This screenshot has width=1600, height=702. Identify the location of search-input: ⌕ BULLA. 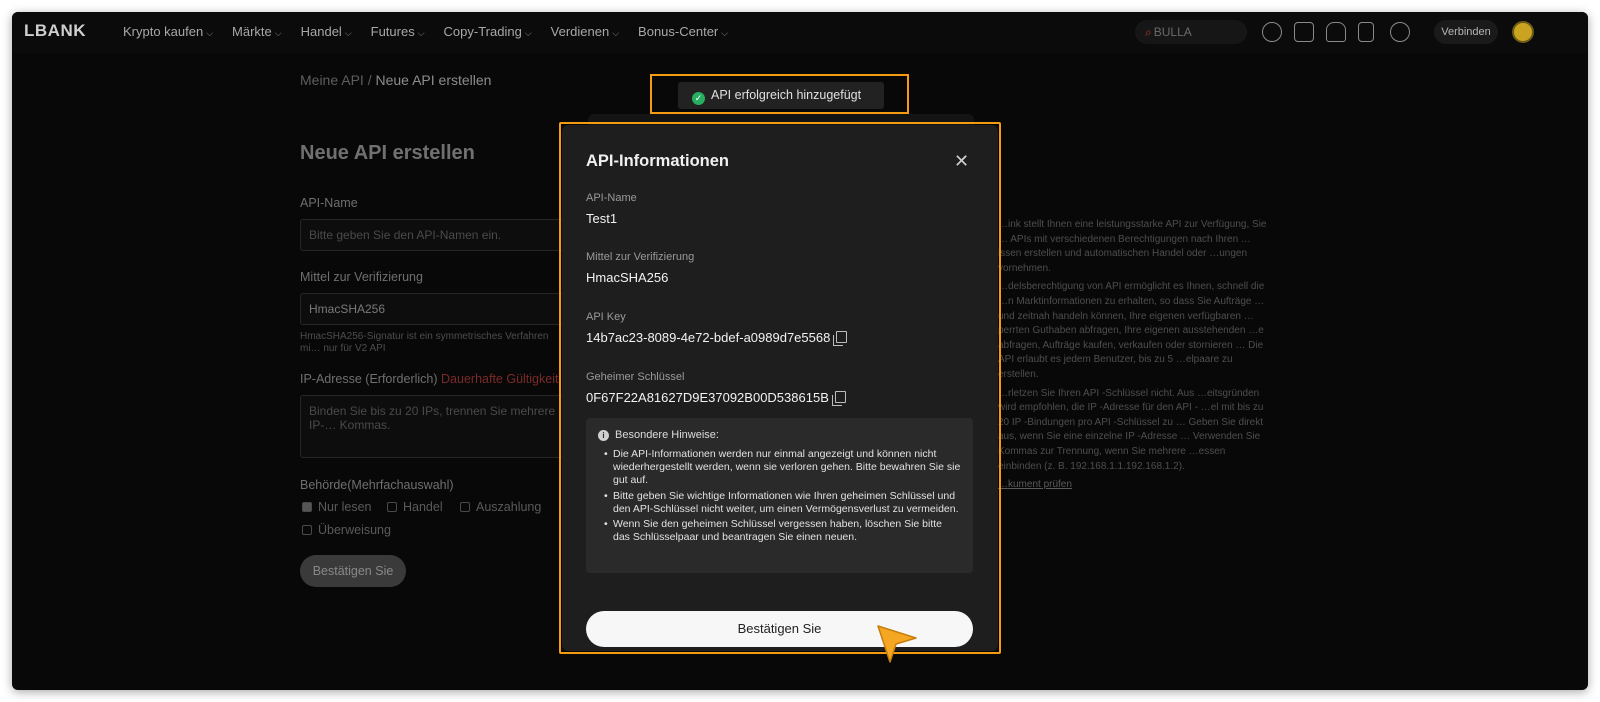
(1191, 32).